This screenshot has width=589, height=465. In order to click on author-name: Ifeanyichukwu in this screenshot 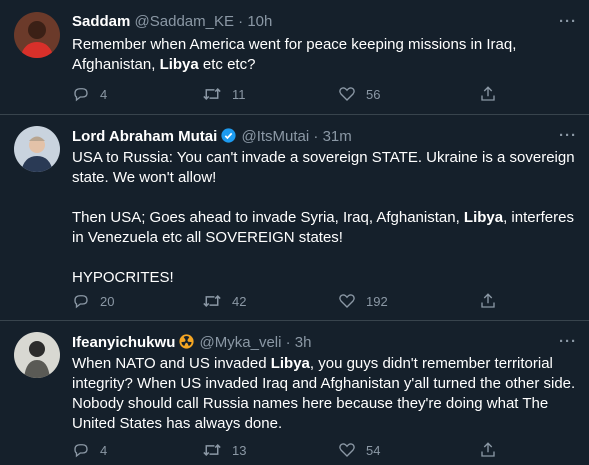, I will do `click(123, 342)`.